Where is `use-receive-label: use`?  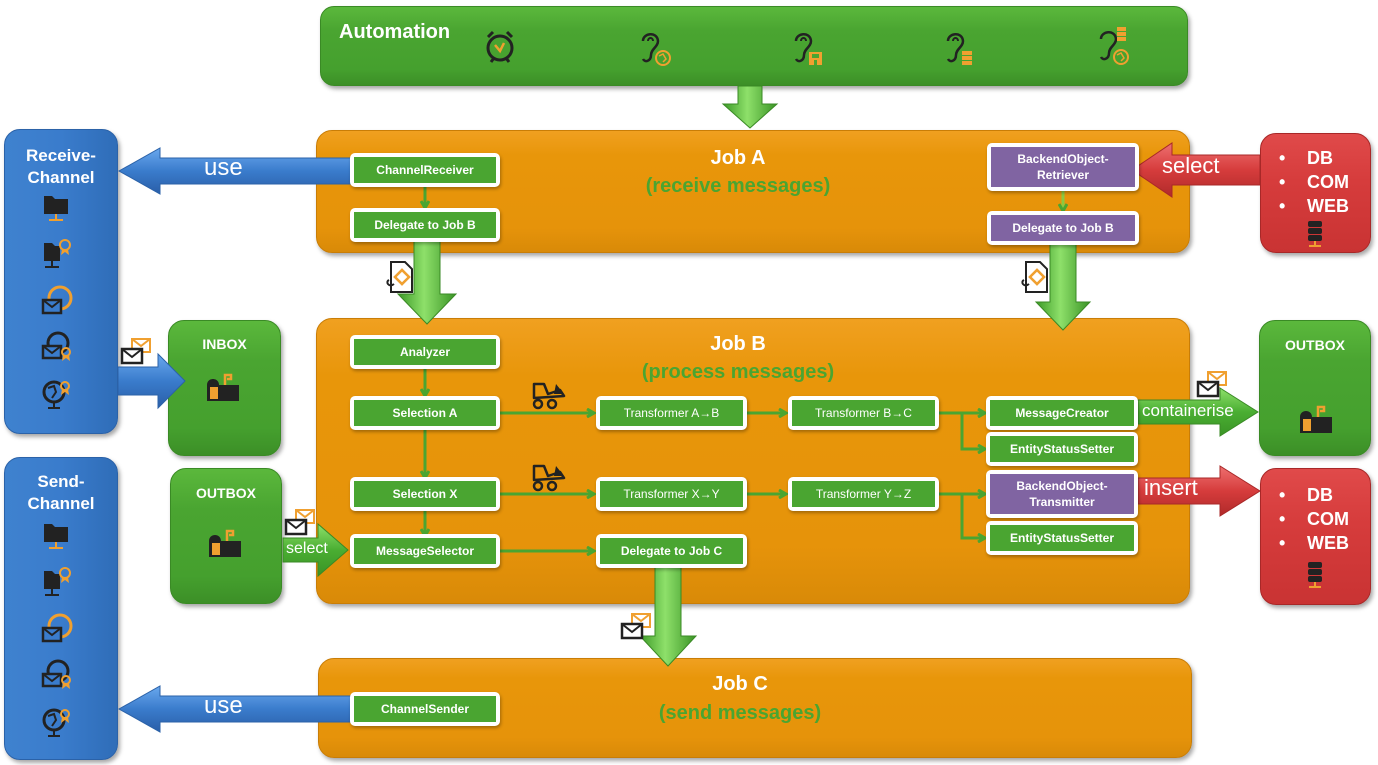 use-receive-label: use is located at coordinates (223, 167).